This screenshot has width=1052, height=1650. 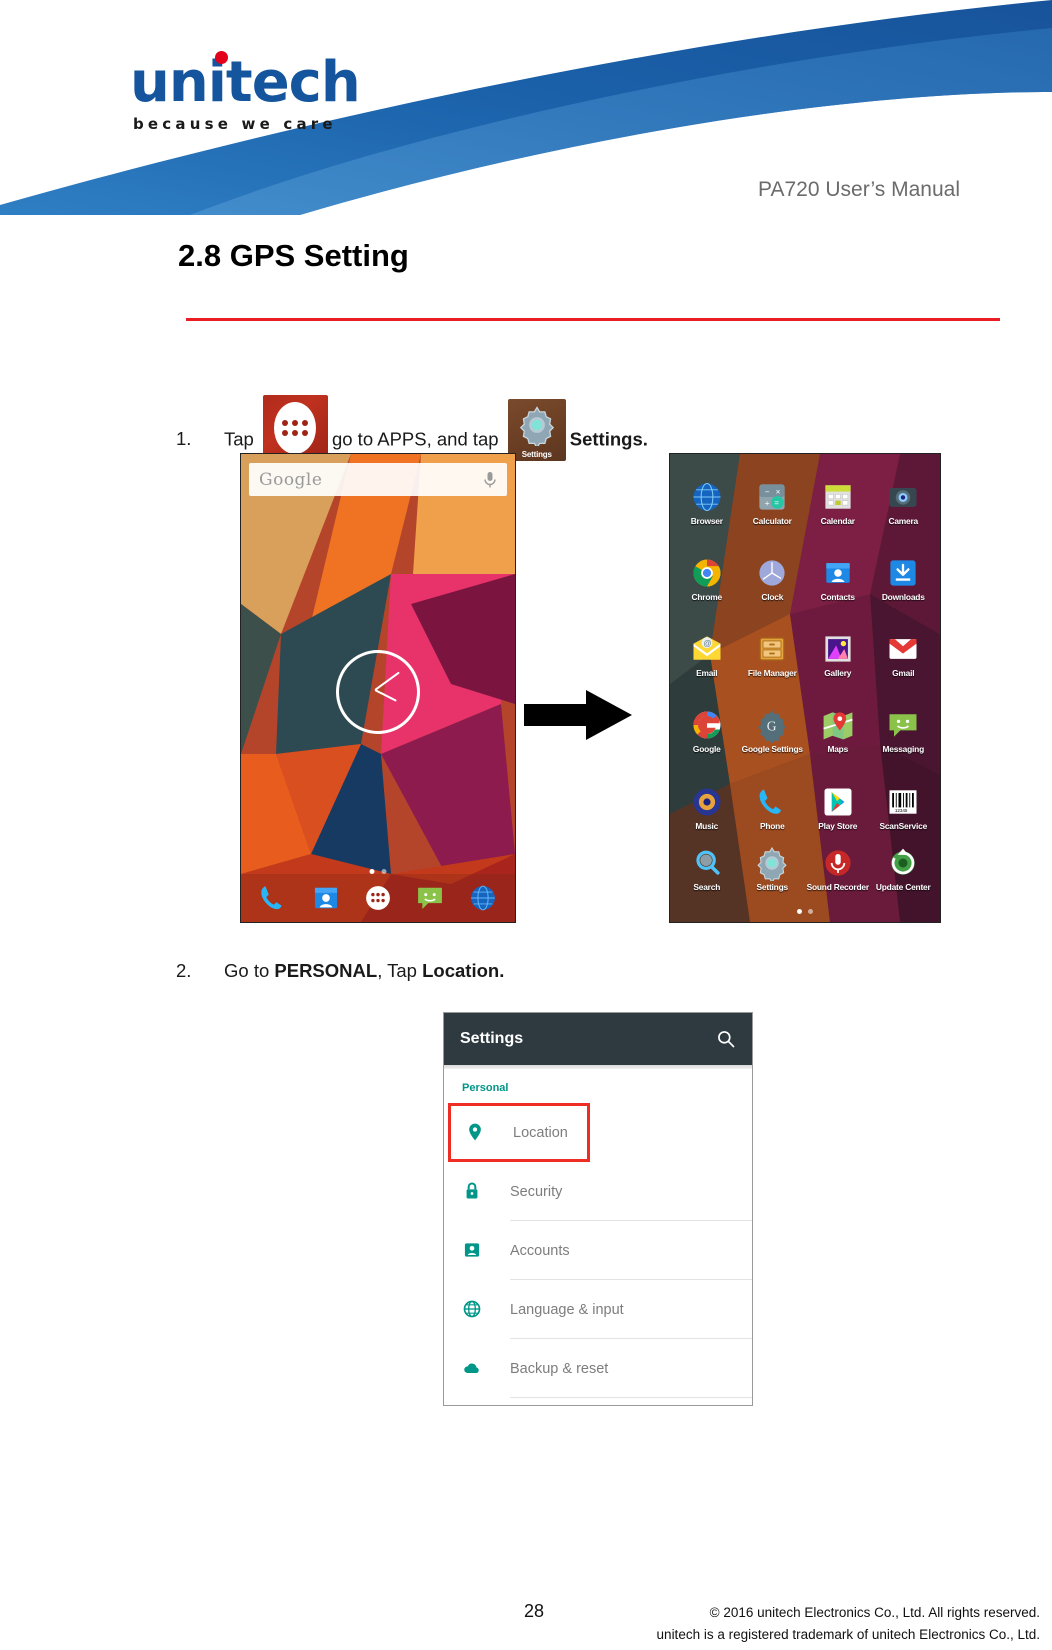 What do you see at coordinates (707, 731) in the screenshot?
I see `app-tile: Google` at bounding box center [707, 731].